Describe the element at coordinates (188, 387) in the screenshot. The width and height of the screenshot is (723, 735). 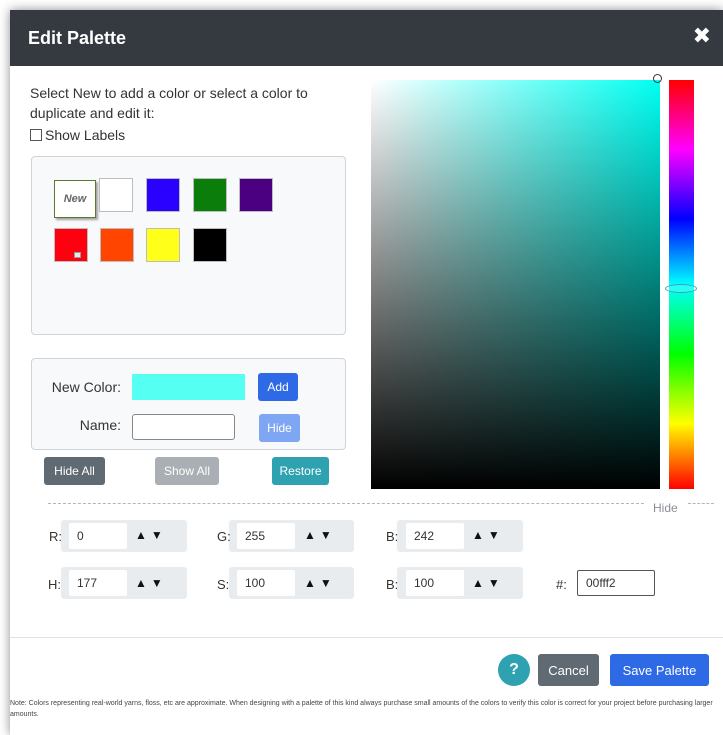
I see `new-color-preview` at that location.